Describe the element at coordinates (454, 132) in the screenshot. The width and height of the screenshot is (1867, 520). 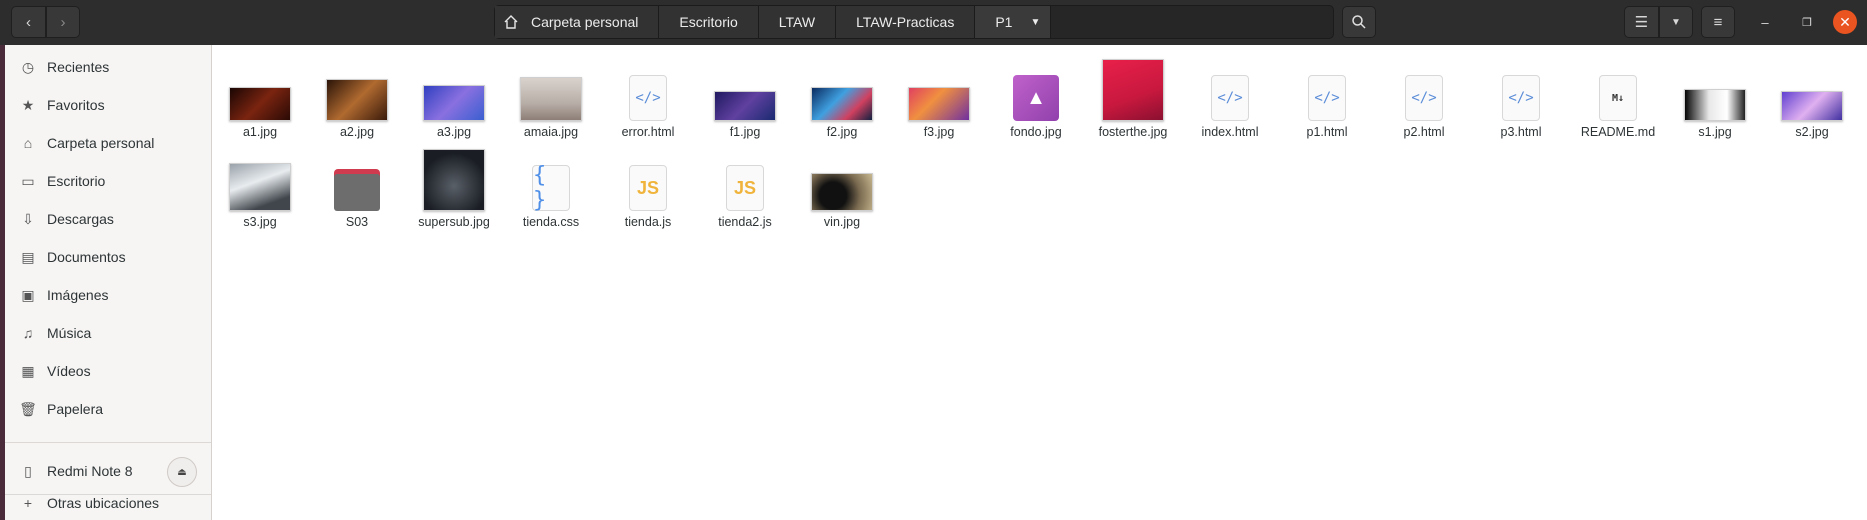
I see `file-name: a3.jpg` at that location.